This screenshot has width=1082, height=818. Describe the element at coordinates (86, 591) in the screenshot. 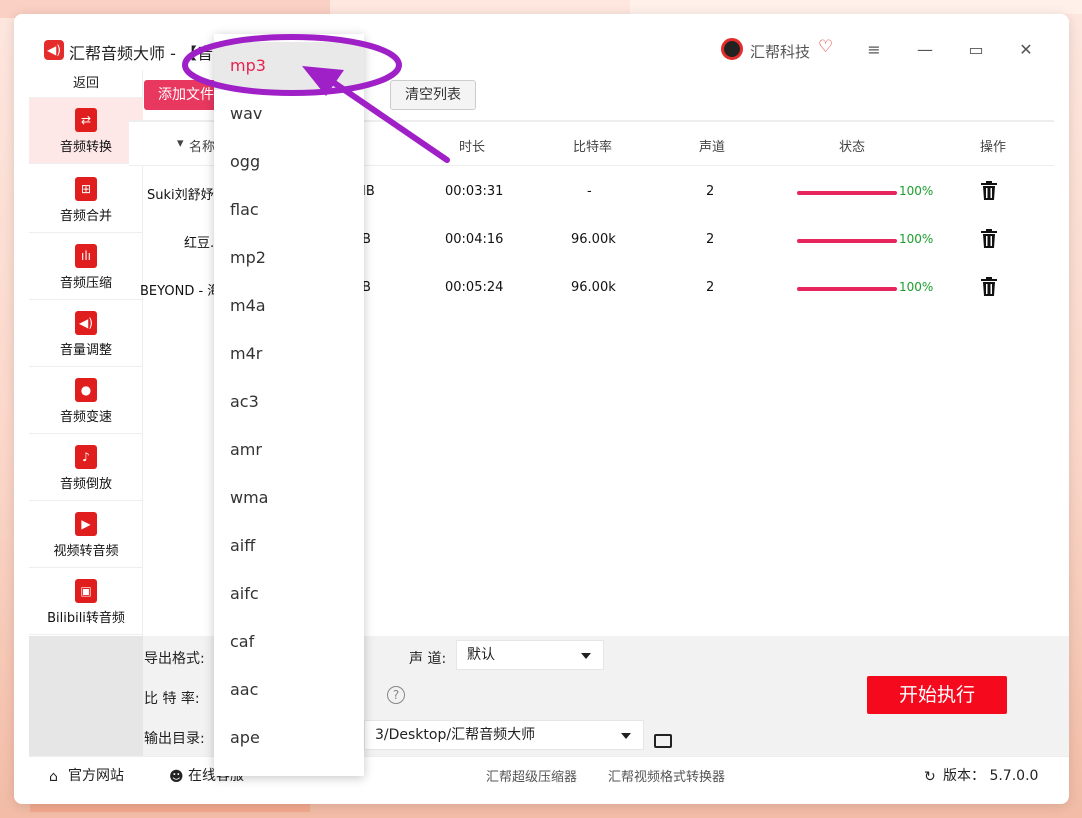

I see `bilibili-icon: ▣` at that location.